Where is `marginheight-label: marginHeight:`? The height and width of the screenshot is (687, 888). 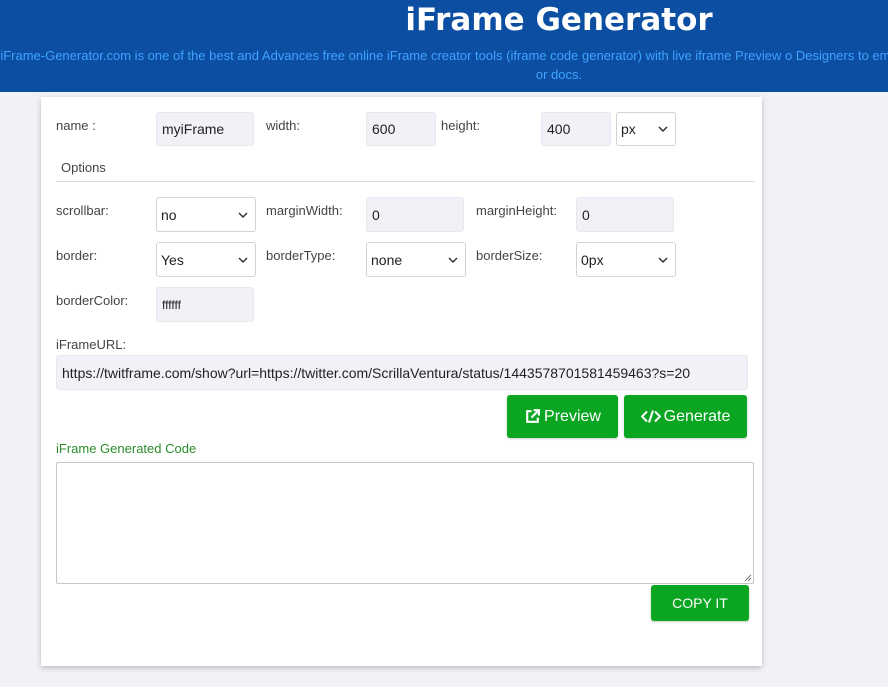 marginheight-label: marginHeight: is located at coordinates (516, 210).